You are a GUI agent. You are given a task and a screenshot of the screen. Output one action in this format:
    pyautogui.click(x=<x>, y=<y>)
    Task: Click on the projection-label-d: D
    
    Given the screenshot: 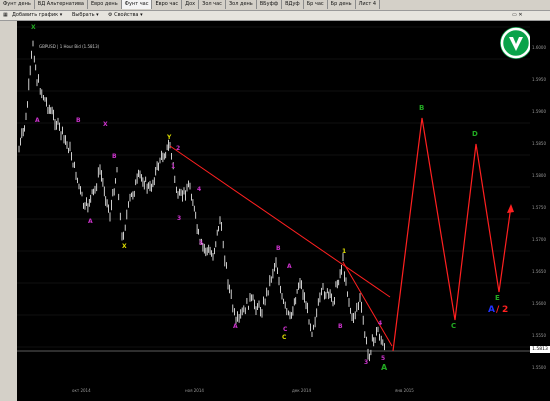 What is the action you would take?
    pyautogui.click(x=475, y=134)
    